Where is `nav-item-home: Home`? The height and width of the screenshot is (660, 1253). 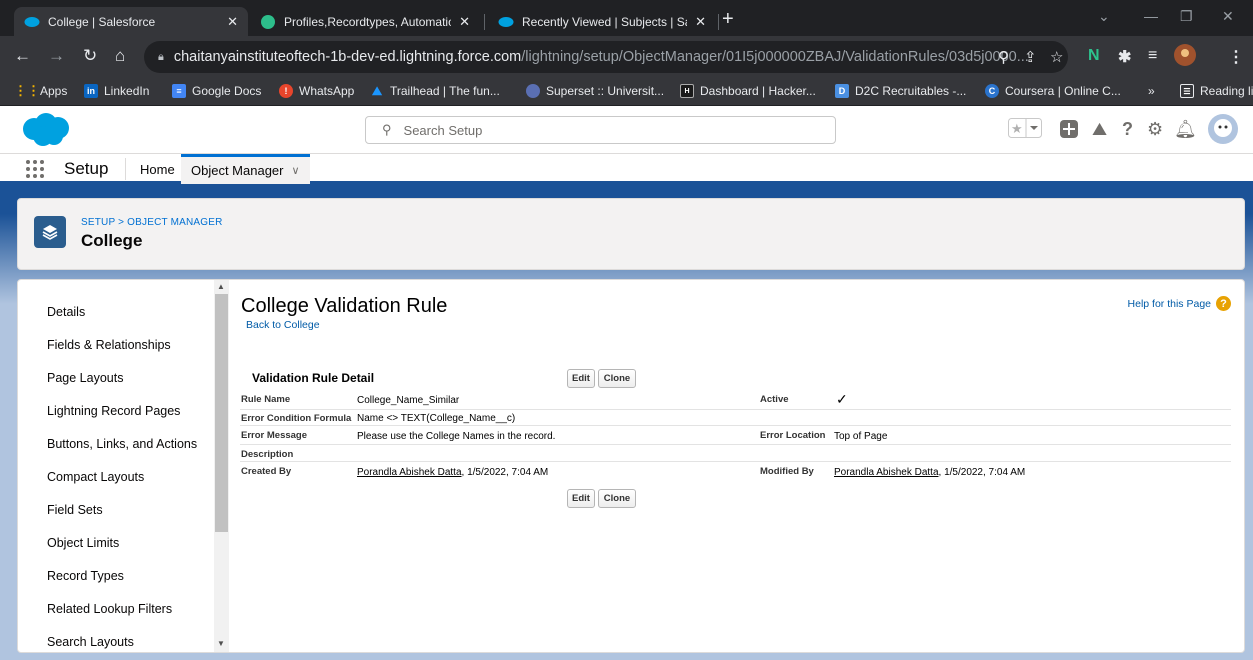 nav-item-home: Home is located at coordinates (157, 169).